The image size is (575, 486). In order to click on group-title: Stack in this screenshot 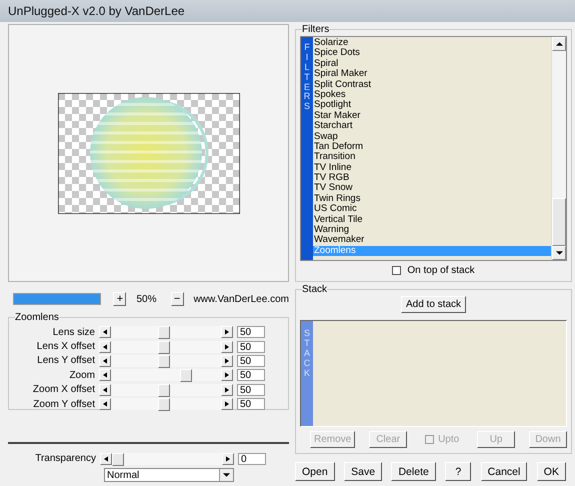, I will do `click(315, 289)`.